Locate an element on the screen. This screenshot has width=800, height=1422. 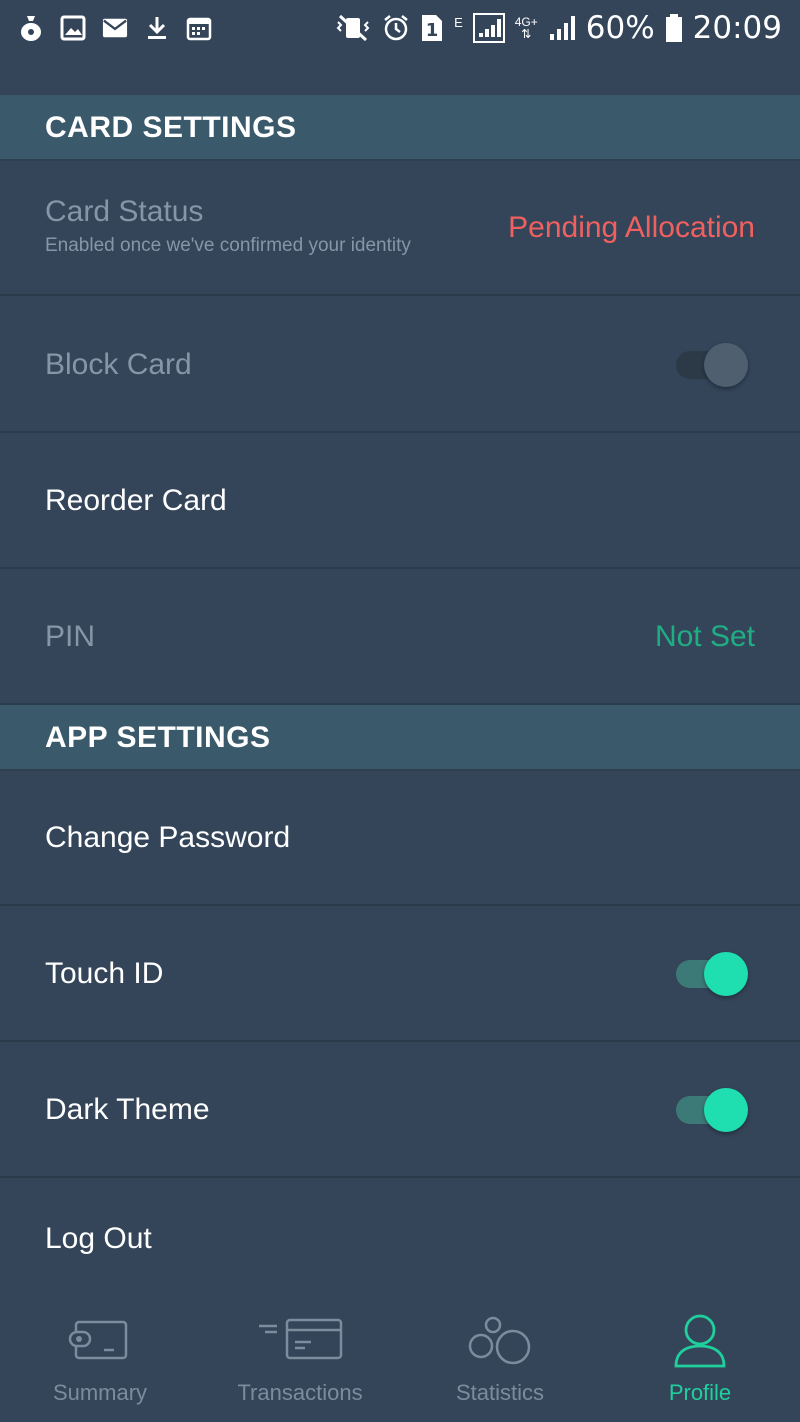
dark-theme-label: Dark Theme is located at coordinates (127, 1109).